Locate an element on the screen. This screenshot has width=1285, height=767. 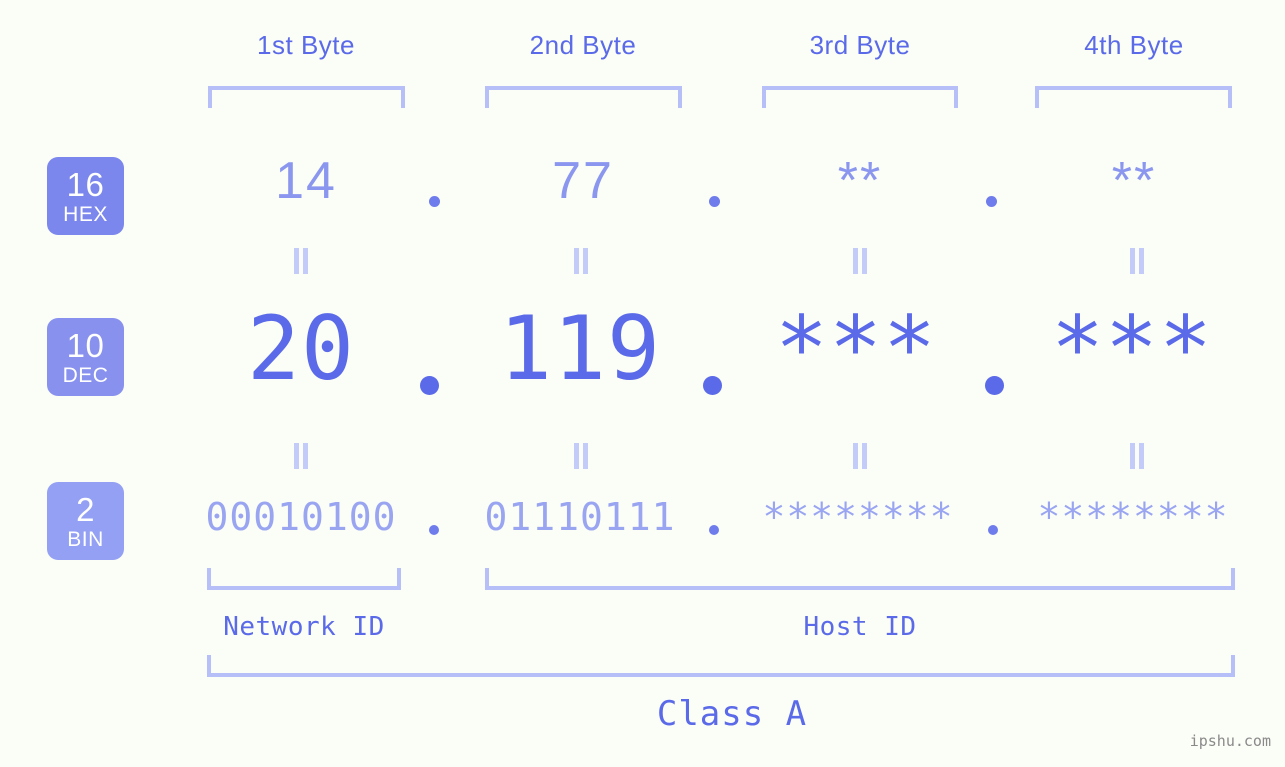
host-id-bracket is located at coordinates (860, 579).